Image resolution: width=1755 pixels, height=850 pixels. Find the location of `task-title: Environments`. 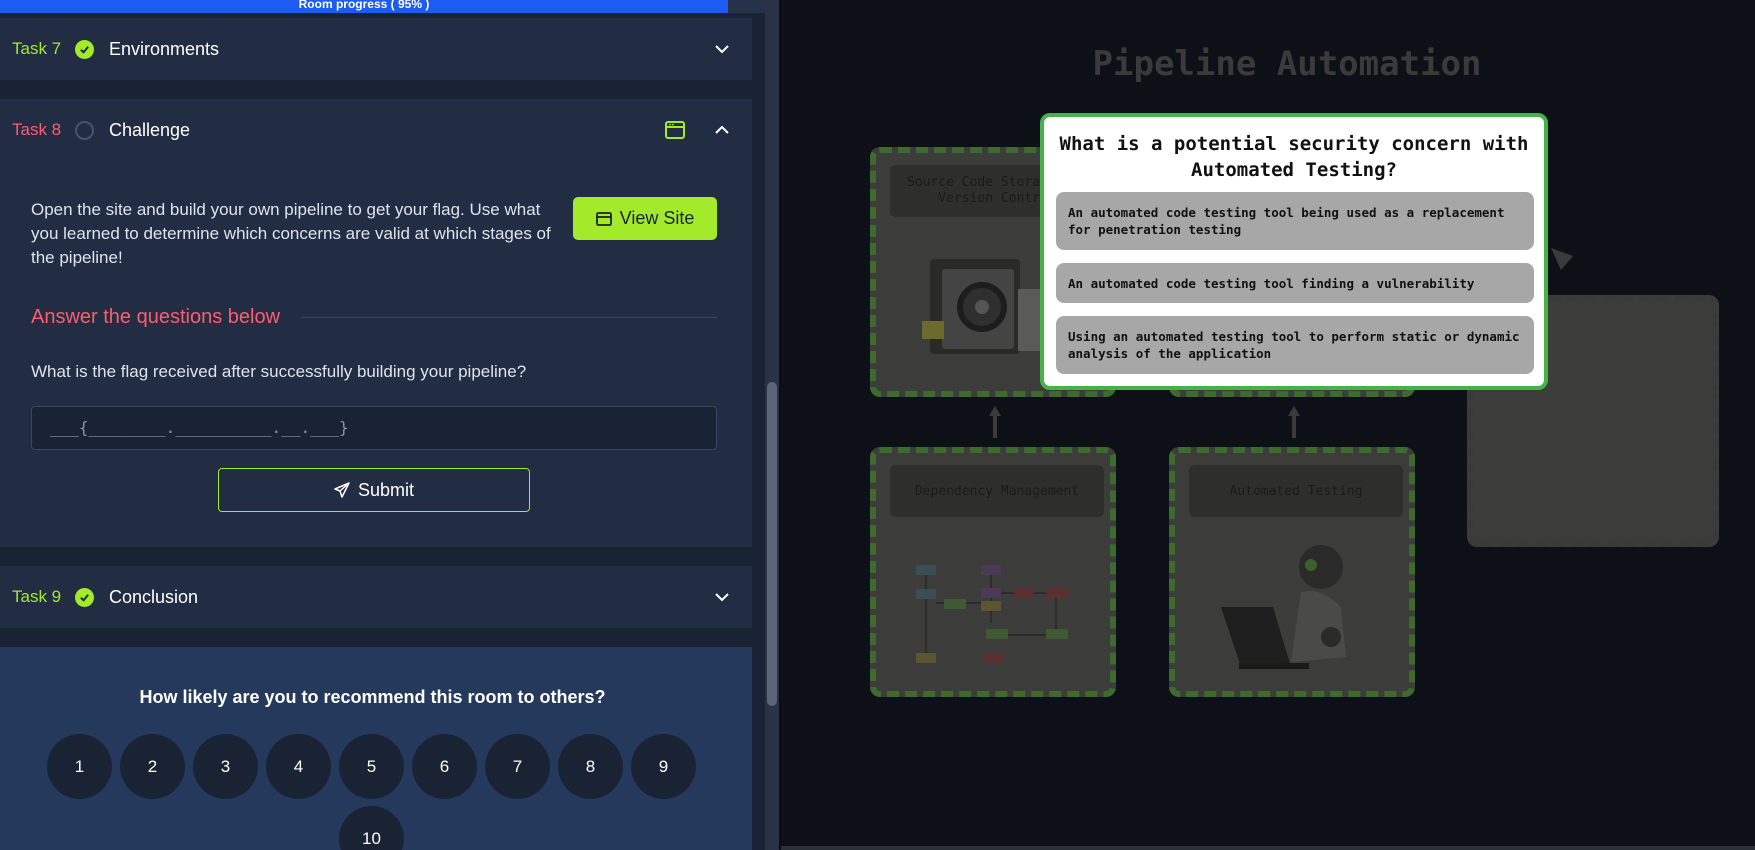

task-title: Environments is located at coordinates (164, 48).